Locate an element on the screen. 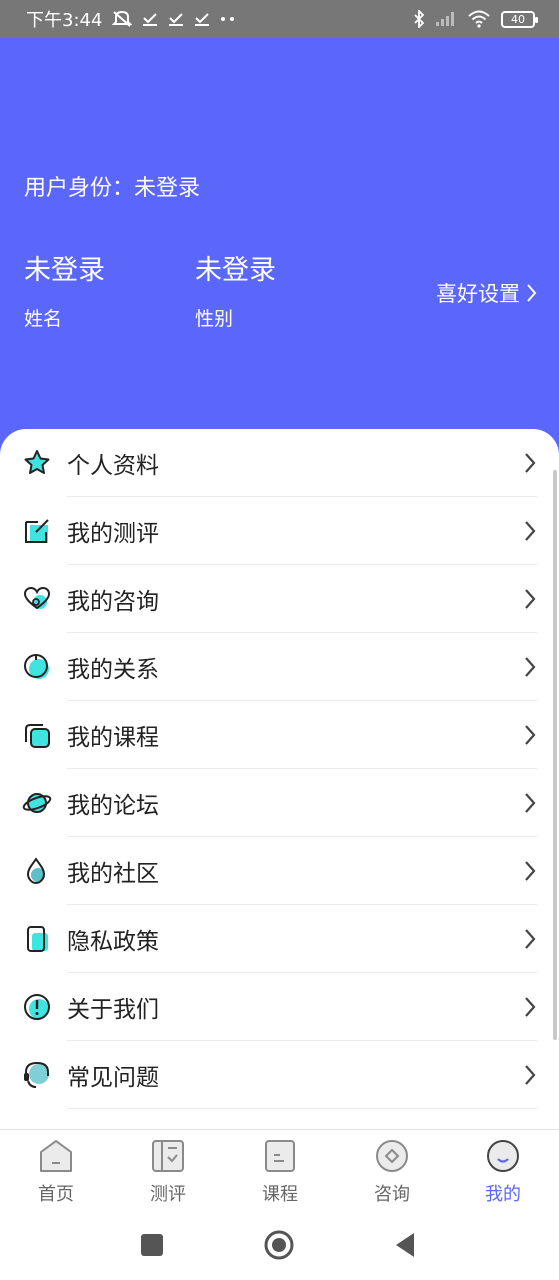  bottom-tab-bar: 首页 测评 课程 咨询 我的 is located at coordinates (279, 1170).